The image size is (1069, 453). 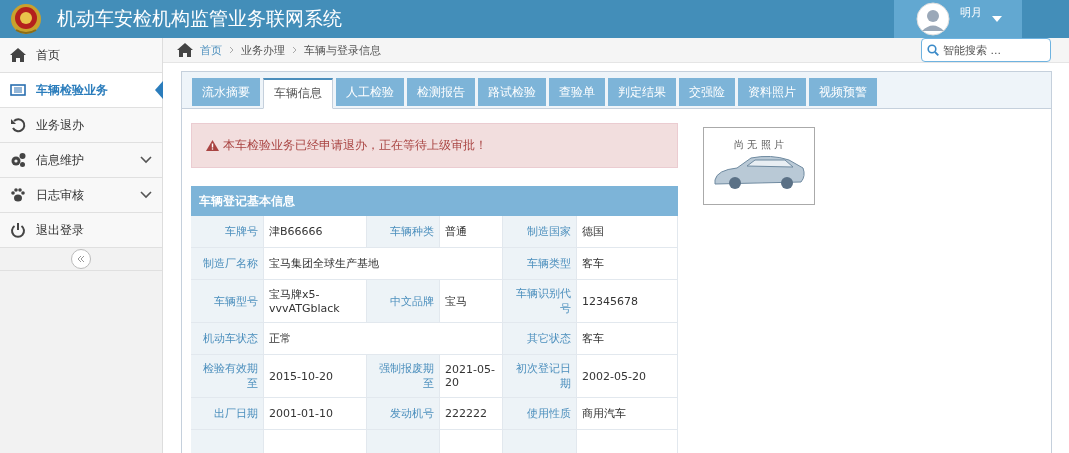 I want to click on double-chevron-left-icon, so click(x=81, y=259).